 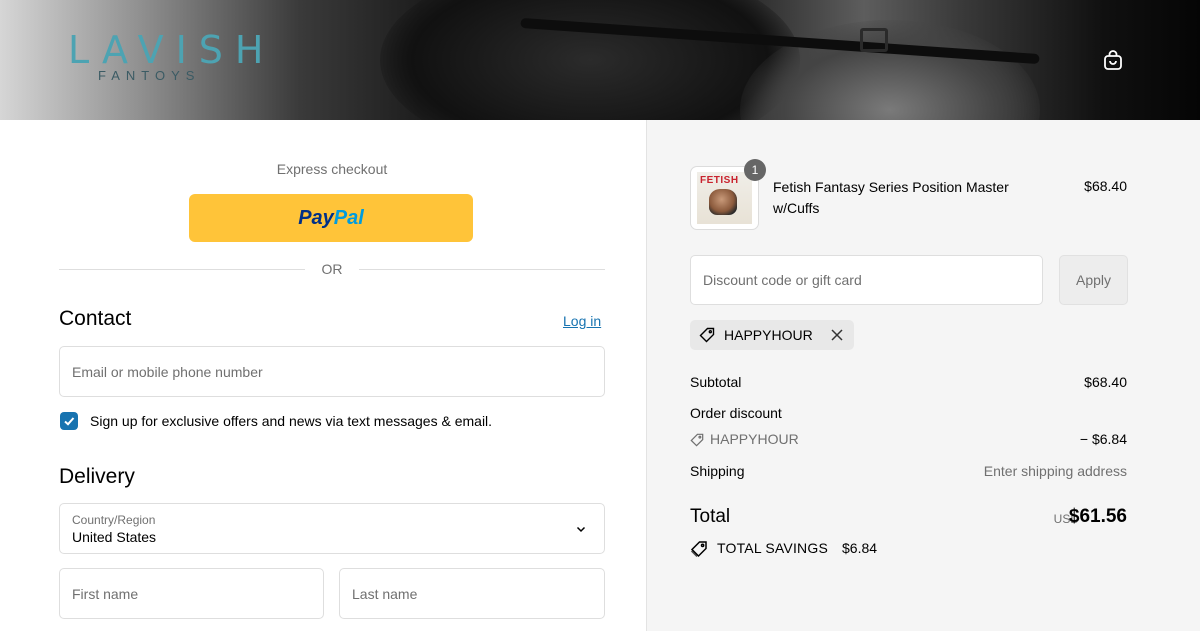 I want to click on email-field: Email or mobile phone number, so click(x=332, y=371).